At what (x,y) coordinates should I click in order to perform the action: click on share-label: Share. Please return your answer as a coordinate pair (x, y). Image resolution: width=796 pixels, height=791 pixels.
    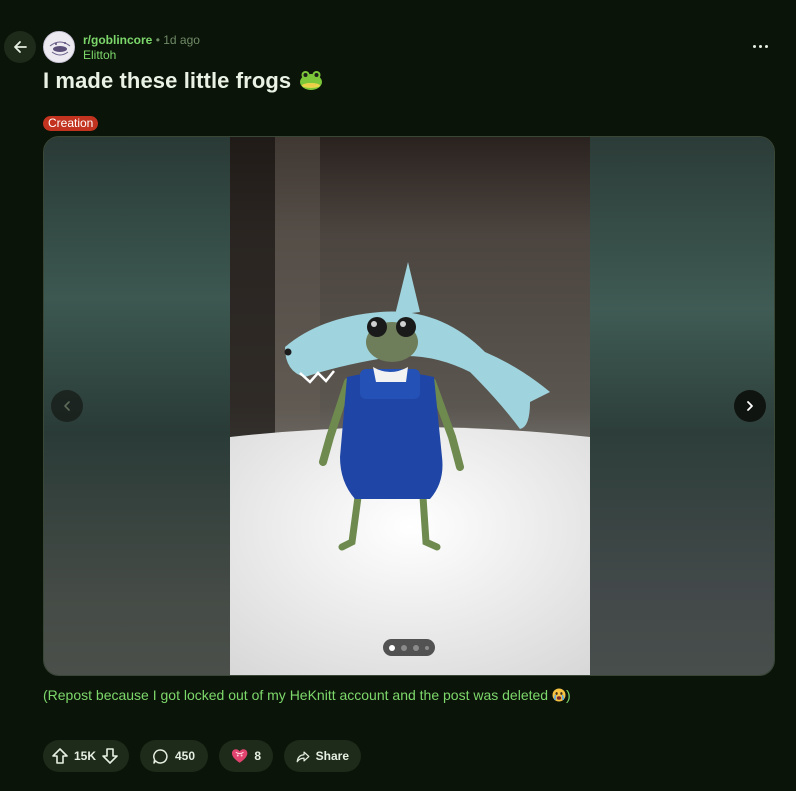
    Looking at the image, I should click on (332, 756).